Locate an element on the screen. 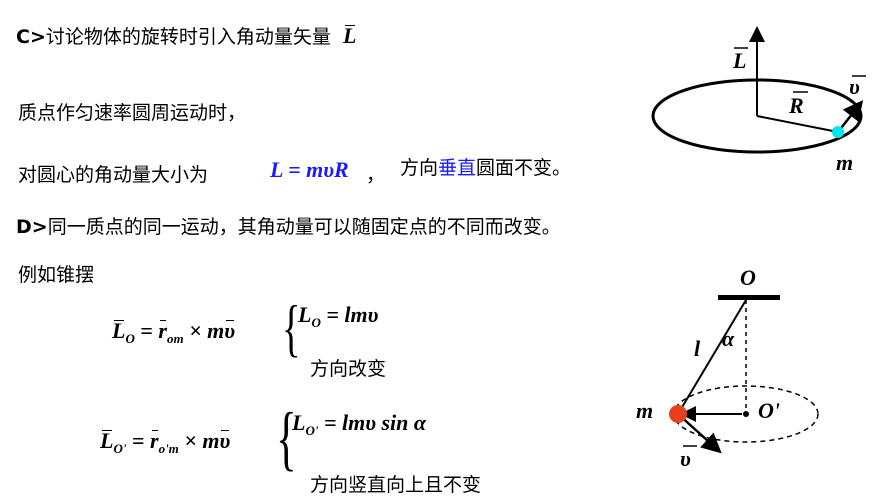 The height and width of the screenshot is (500, 882). R-vector-line is located at coordinates (797, 124).